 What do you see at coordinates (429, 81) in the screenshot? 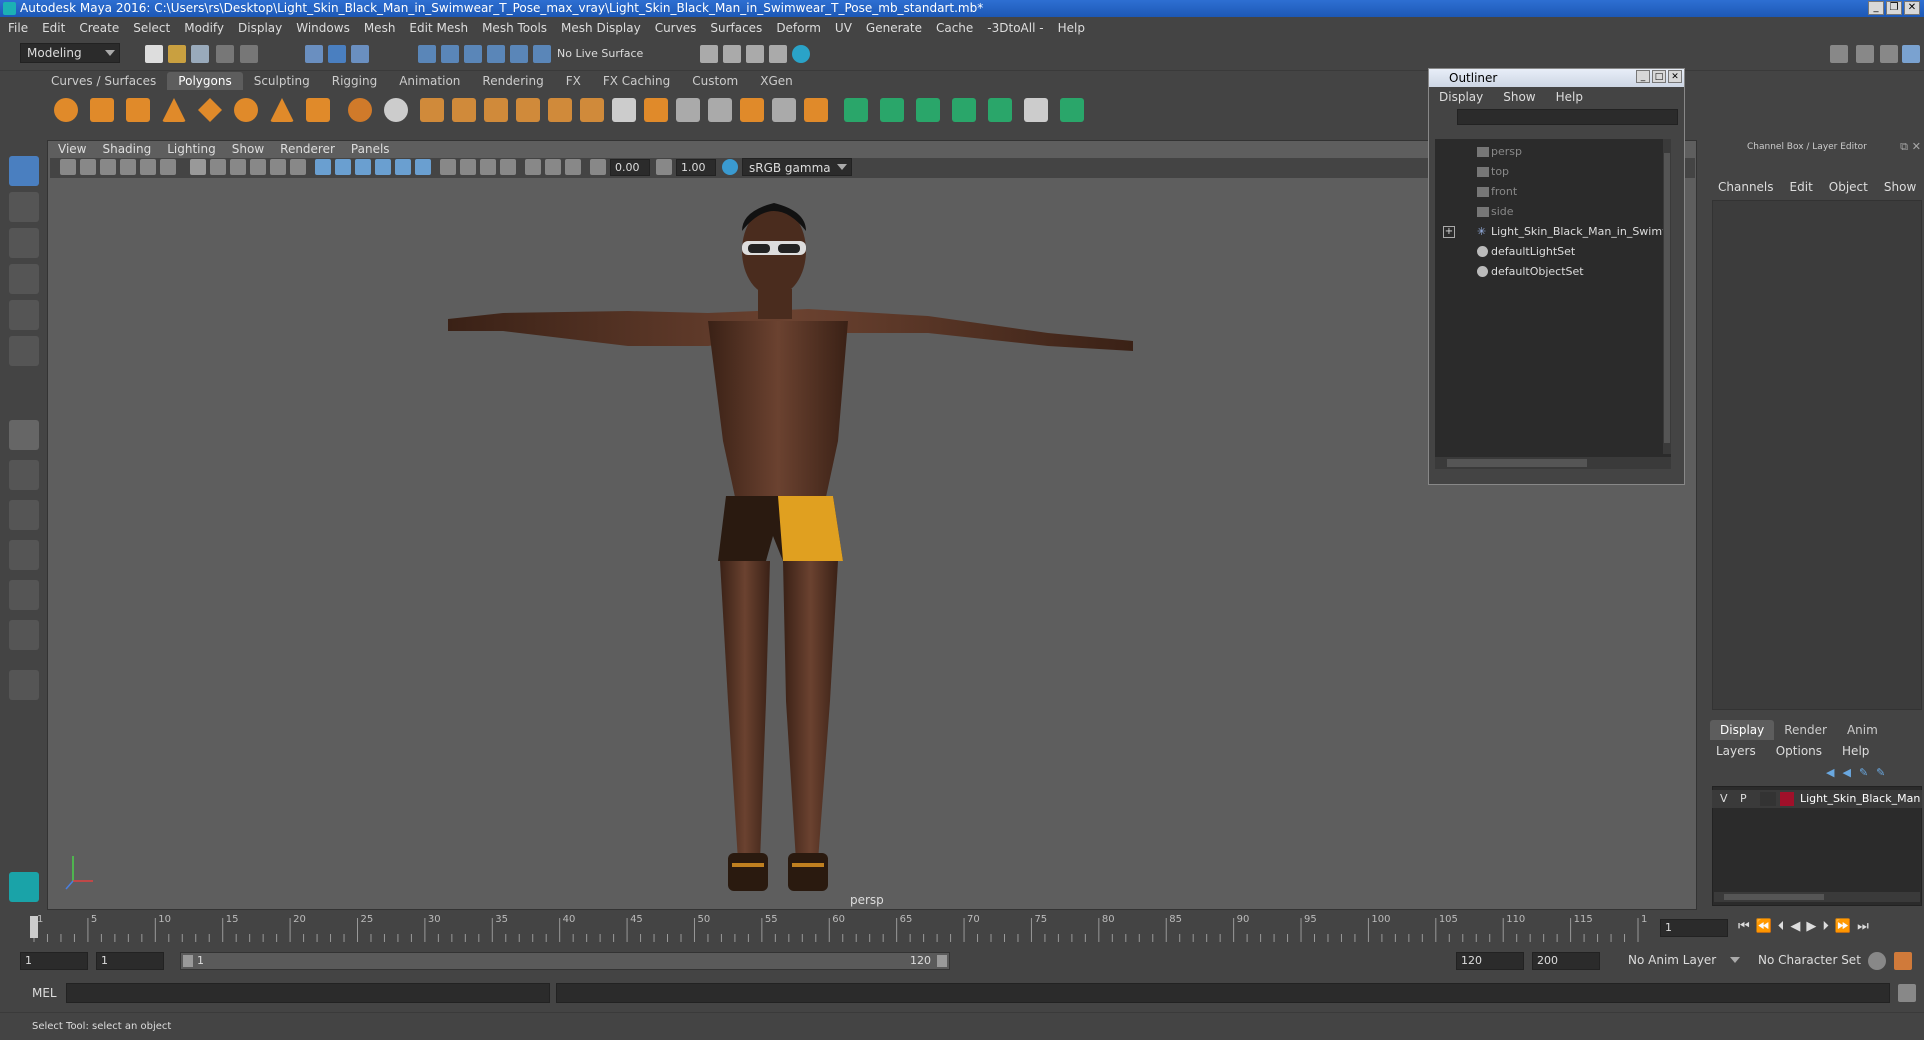
I see `shelf-tab-animation: Animation` at bounding box center [429, 81].